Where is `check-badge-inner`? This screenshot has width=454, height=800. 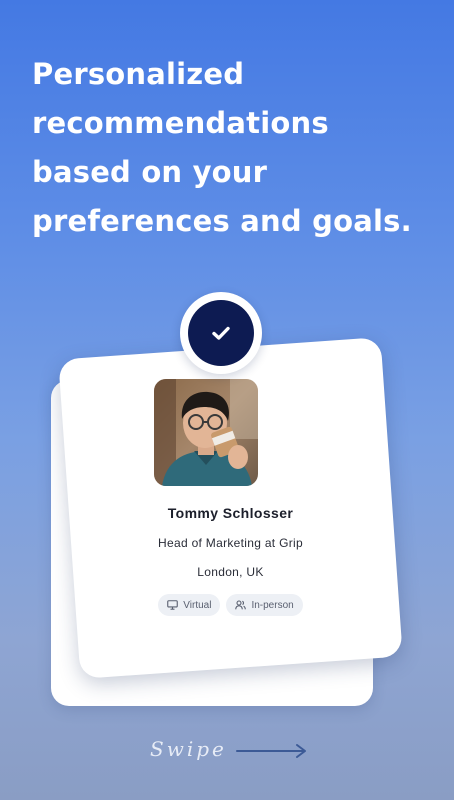
check-badge-inner is located at coordinates (221, 333).